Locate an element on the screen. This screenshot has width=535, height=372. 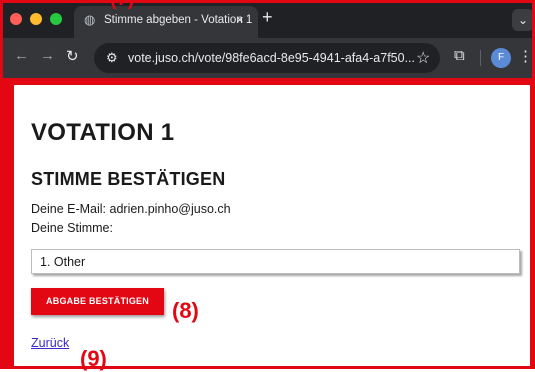
vote-label: Deine Stimme: is located at coordinates (72, 228).